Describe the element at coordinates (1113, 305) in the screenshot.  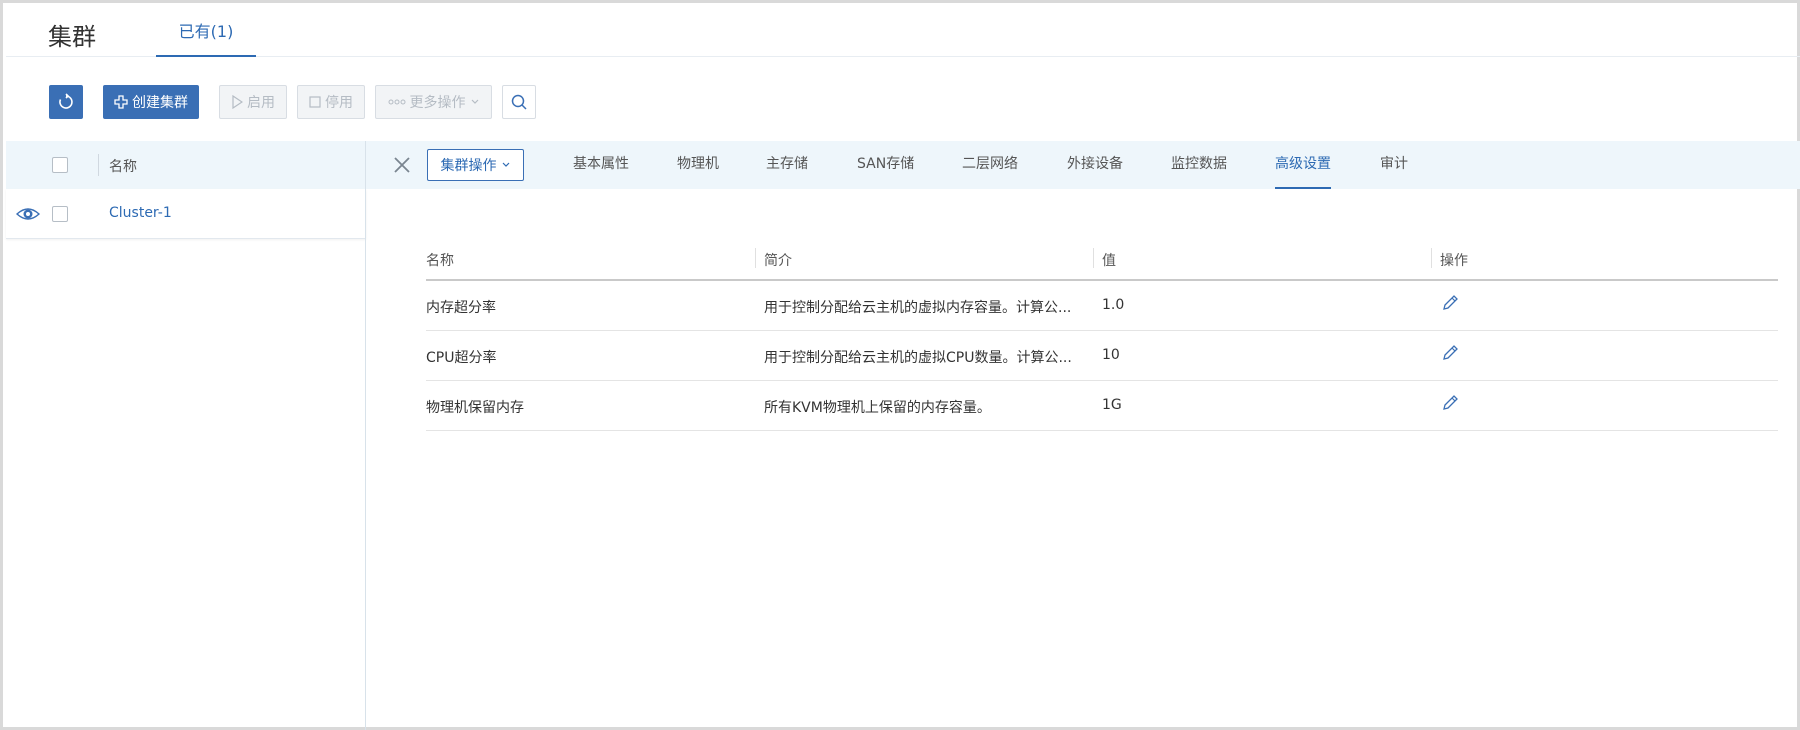
I see `setting-value: 1.0` at that location.